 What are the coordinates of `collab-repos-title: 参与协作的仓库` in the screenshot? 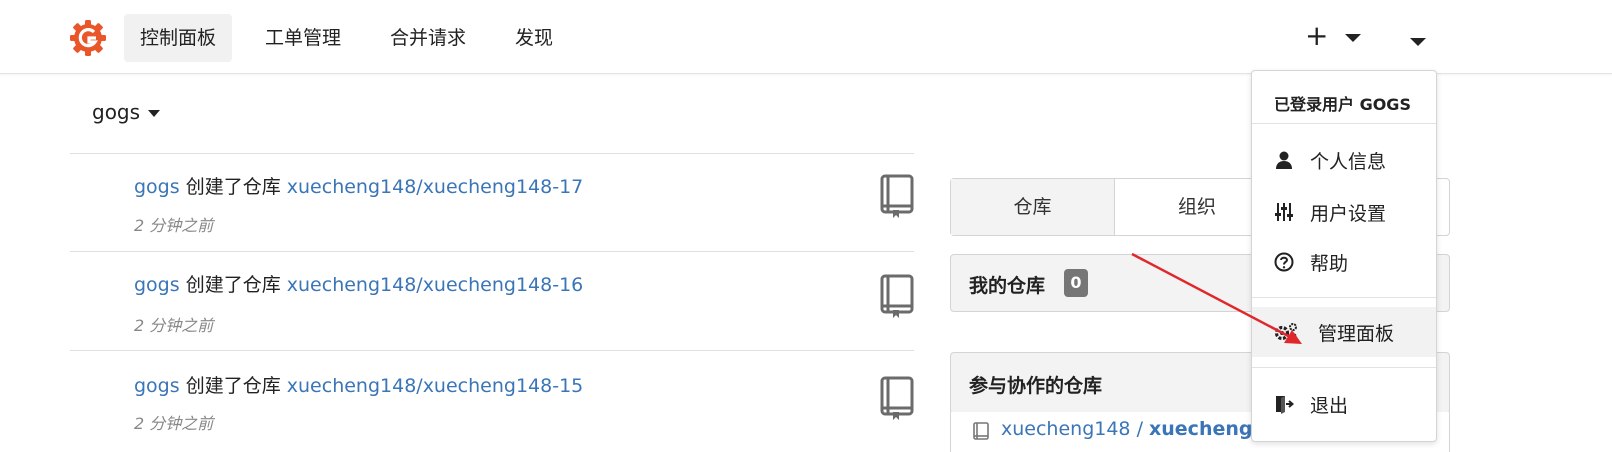 It's located at (1036, 386).